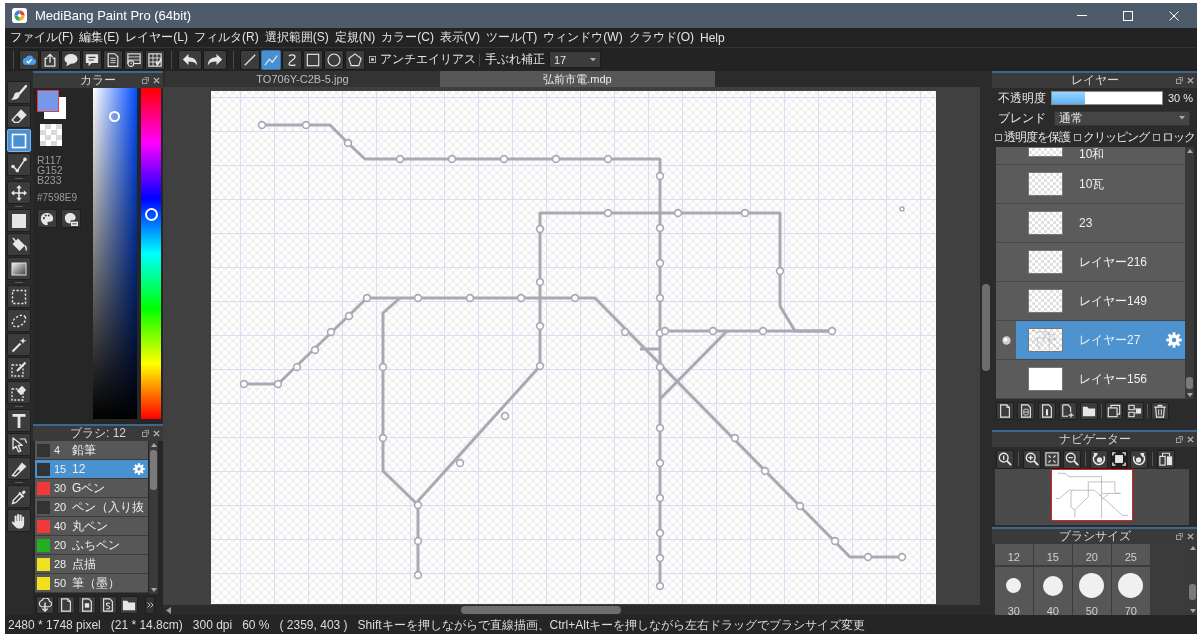 This screenshot has width=1200, height=634. Describe the element at coordinates (1111, 137) in the screenshot. I see `option-checkbox: クリッピング` at that location.